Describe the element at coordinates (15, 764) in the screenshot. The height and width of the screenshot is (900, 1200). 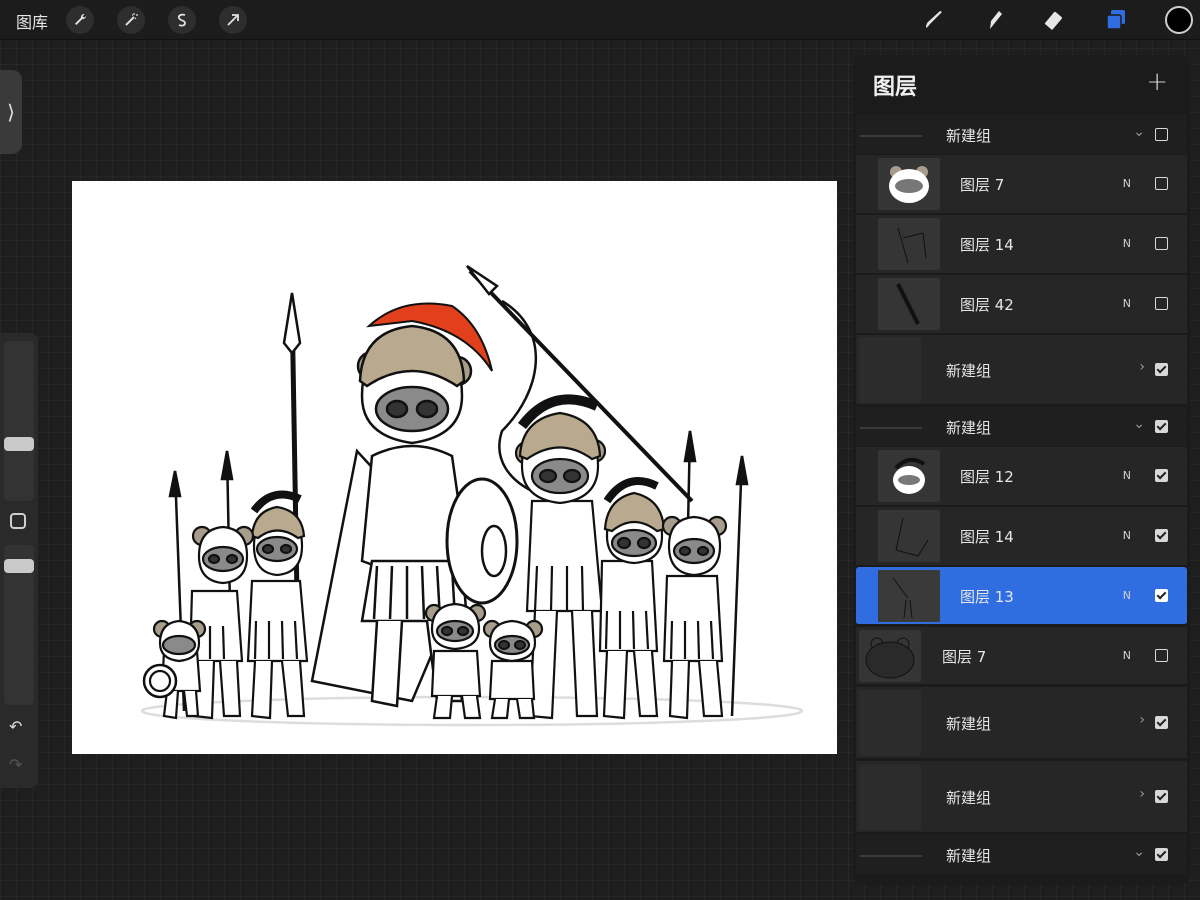
I see `redo-icon: ↷` at that location.